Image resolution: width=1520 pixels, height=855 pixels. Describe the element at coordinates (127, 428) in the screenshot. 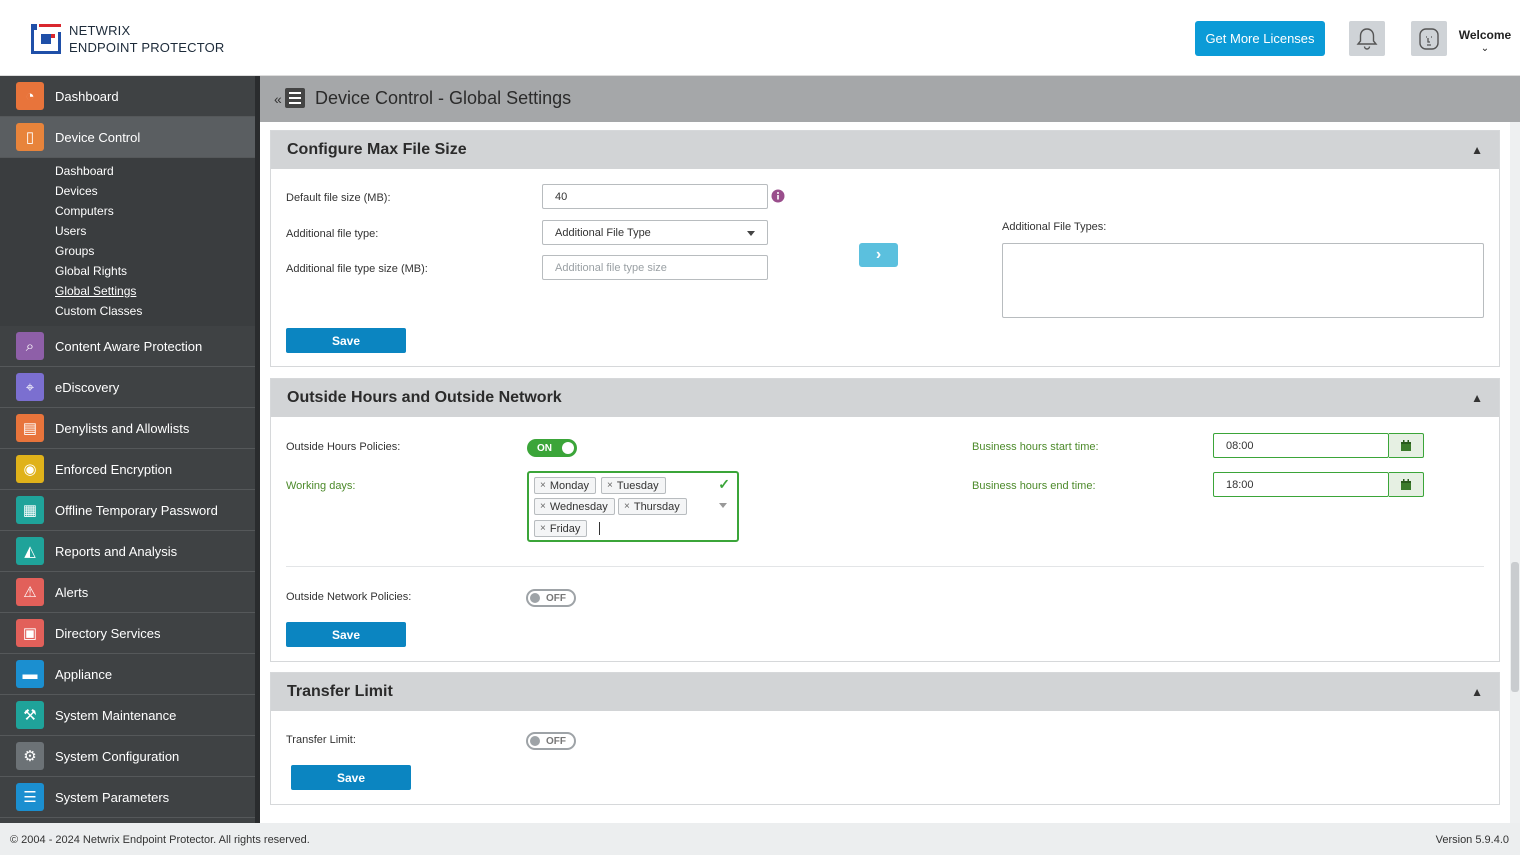

I see `sidebar-item-denylists-and-allowlists: ▤ Denylists and Allowlists` at that location.